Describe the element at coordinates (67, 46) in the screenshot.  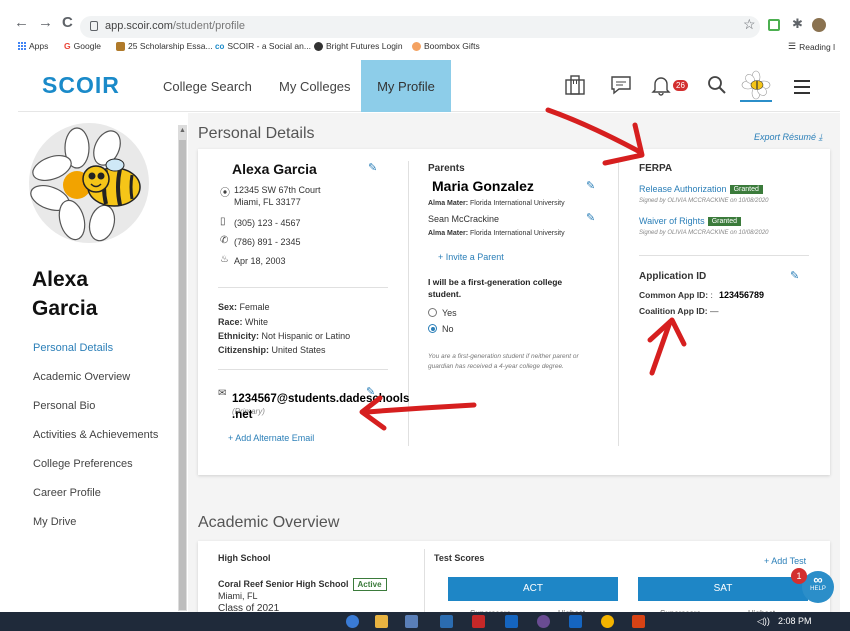
I see `google-icon: G` at that location.